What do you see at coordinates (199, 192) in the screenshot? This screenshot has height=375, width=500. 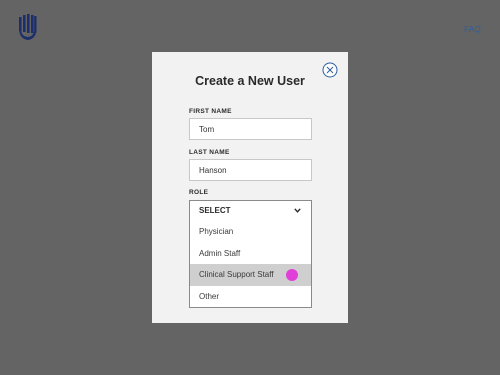 I see `role-label: ROLE` at bounding box center [199, 192].